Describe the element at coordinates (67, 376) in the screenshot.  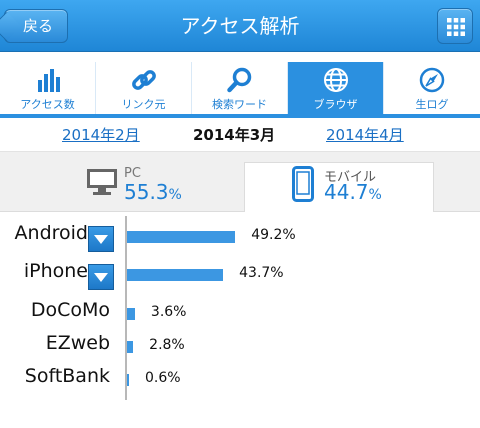
I see `category-label: SoftBank` at that location.